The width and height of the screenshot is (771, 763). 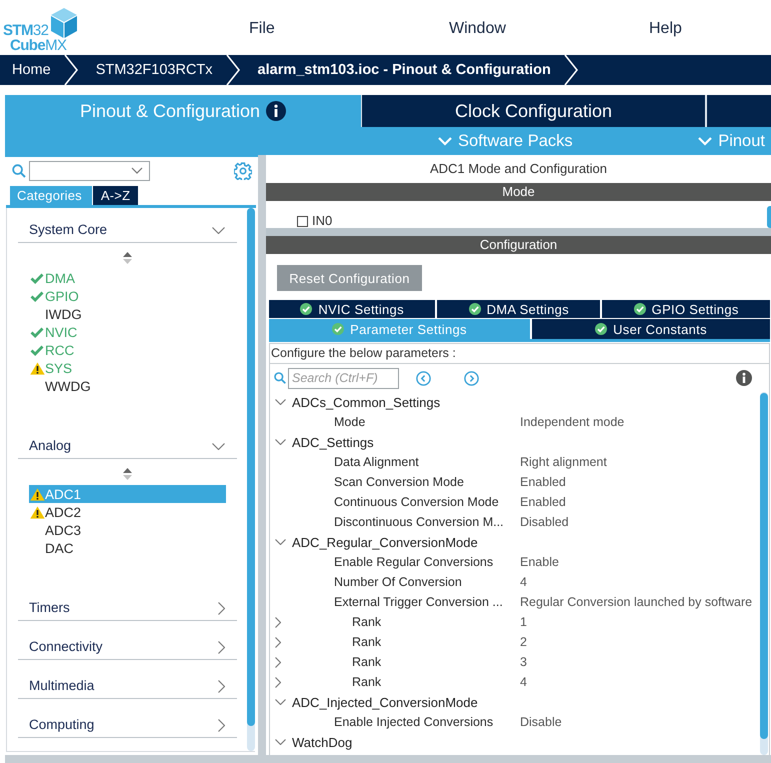 I want to click on checkbox-label: IN0, so click(x=322, y=221).